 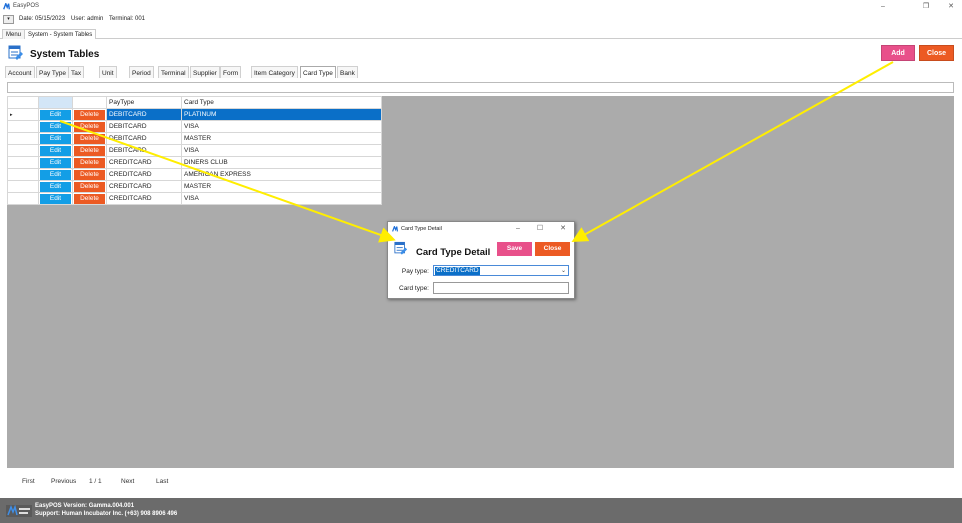 I want to click on table-row: Edit Delete DEBITCARD MASTER, so click(x=194, y=138).